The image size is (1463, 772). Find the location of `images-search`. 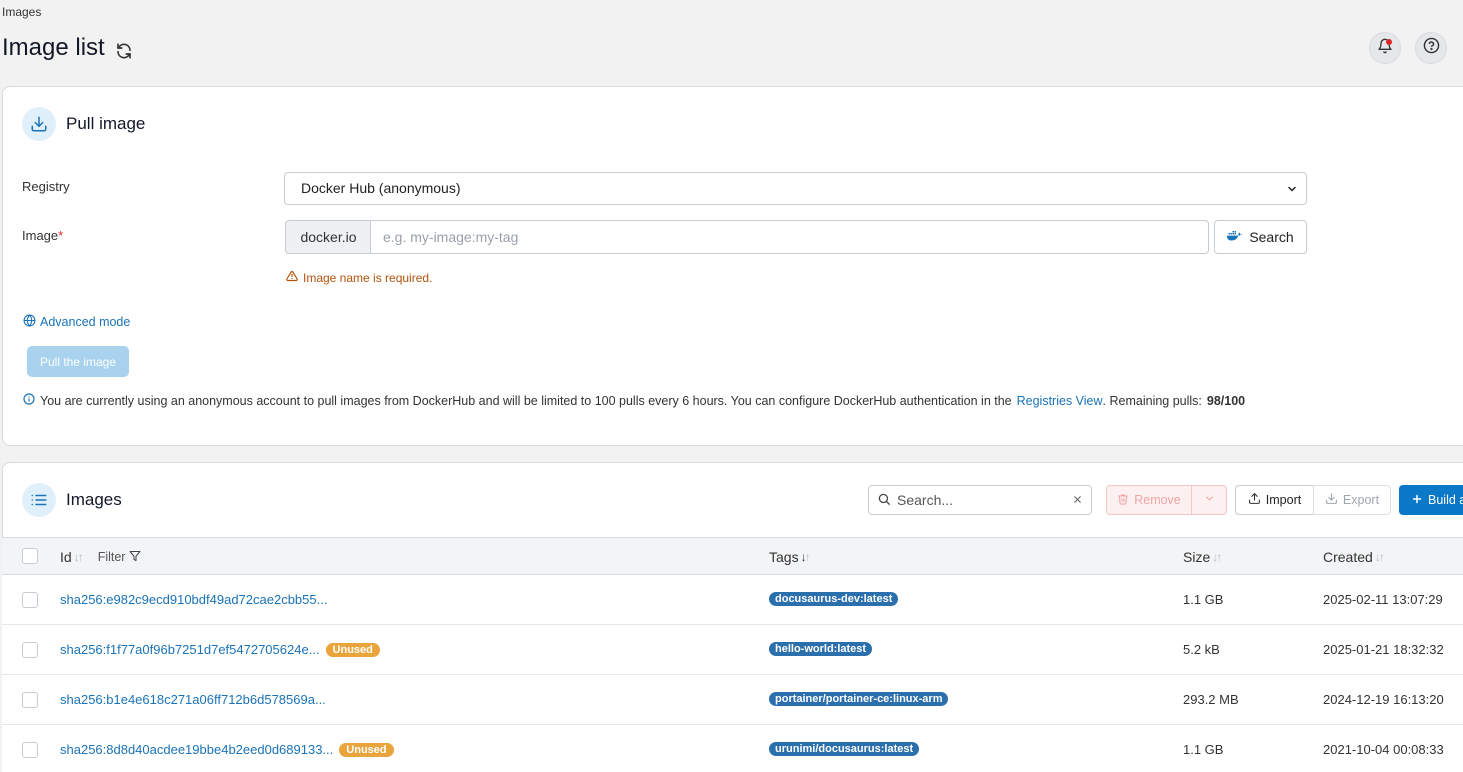

images-search is located at coordinates (980, 500).